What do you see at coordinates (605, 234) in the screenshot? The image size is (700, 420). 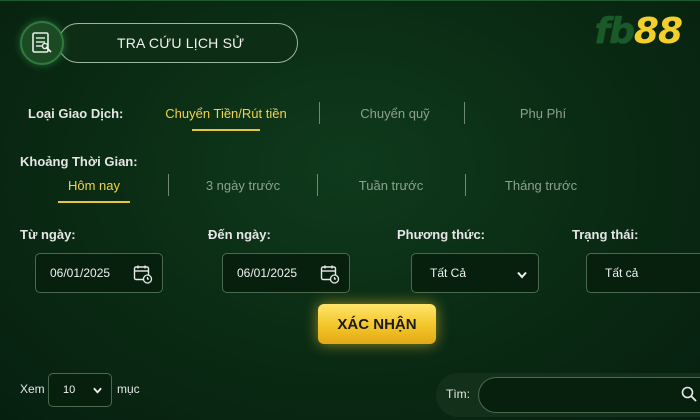 I see `status-label: Trạng thái:` at bounding box center [605, 234].